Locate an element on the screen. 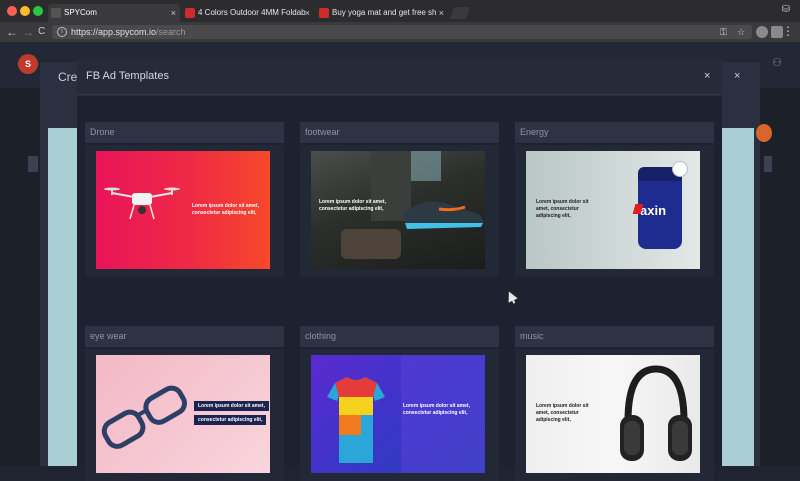 The height and width of the screenshot is (481, 800). tab-title: 4 Colors Outdoor 4MM Foldab is located at coordinates (252, 12).